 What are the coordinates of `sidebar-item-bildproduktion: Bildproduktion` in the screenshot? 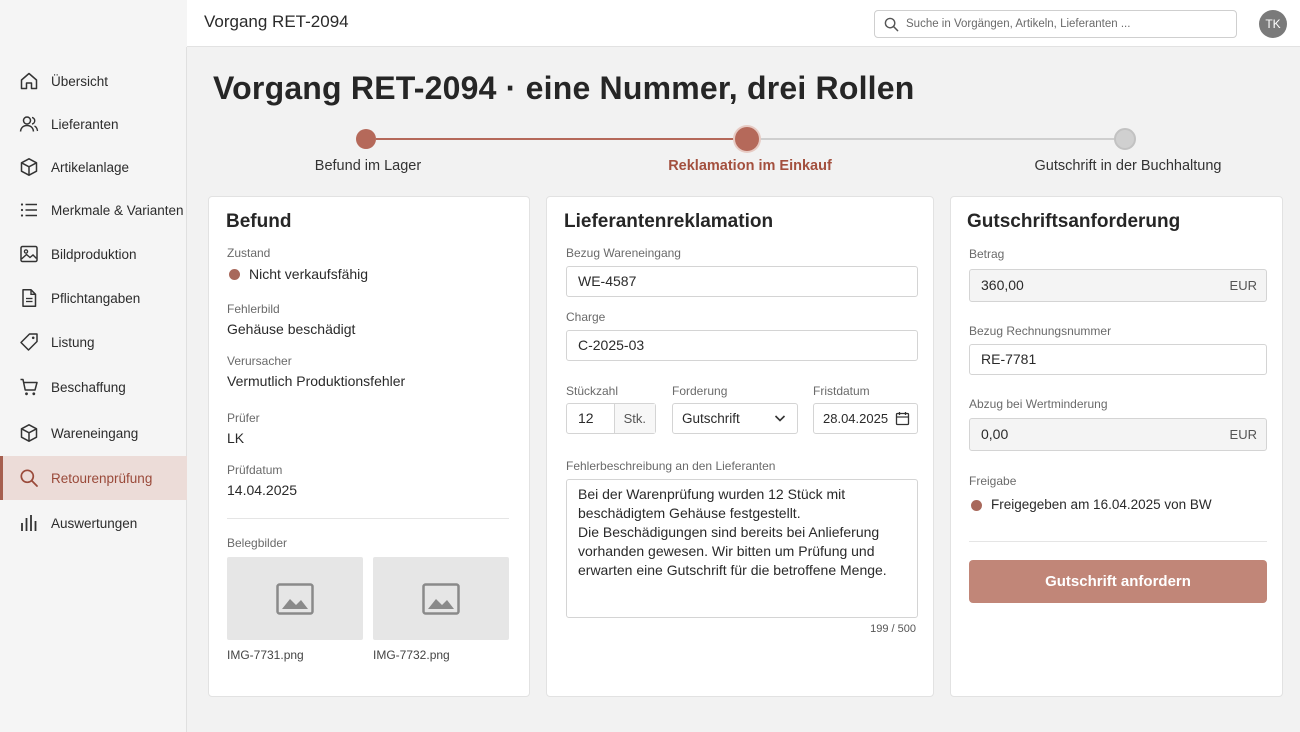 It's located at (93, 254).